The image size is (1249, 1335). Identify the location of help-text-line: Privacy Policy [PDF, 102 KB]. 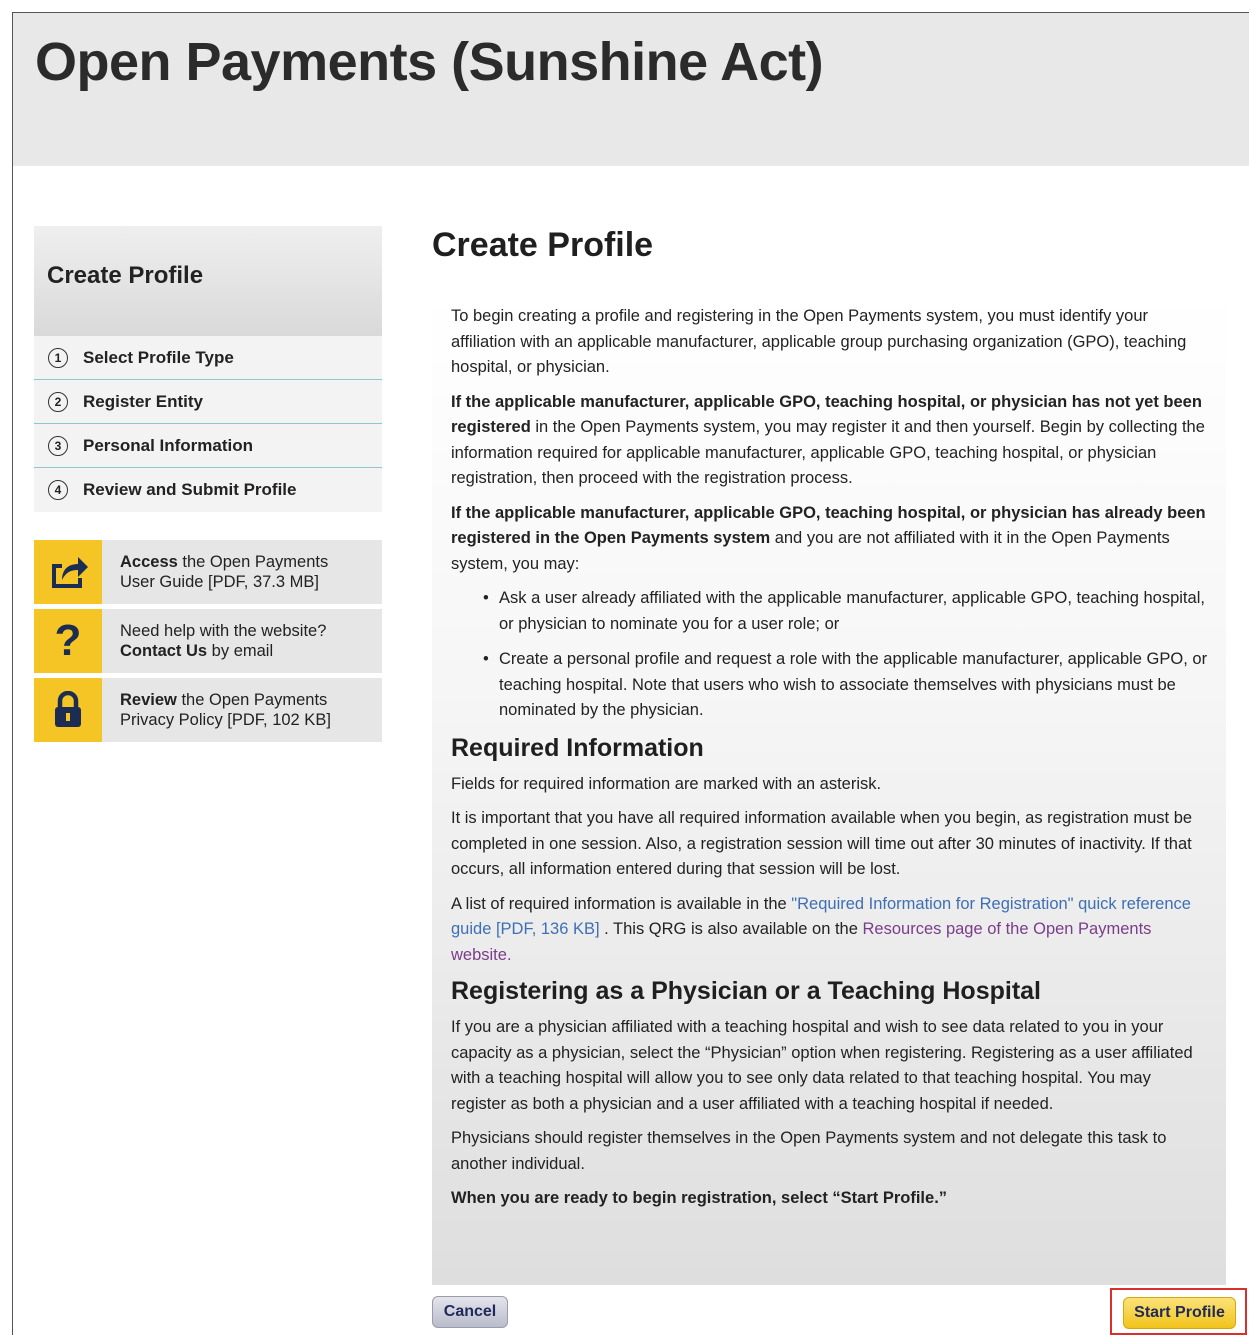
(225, 720).